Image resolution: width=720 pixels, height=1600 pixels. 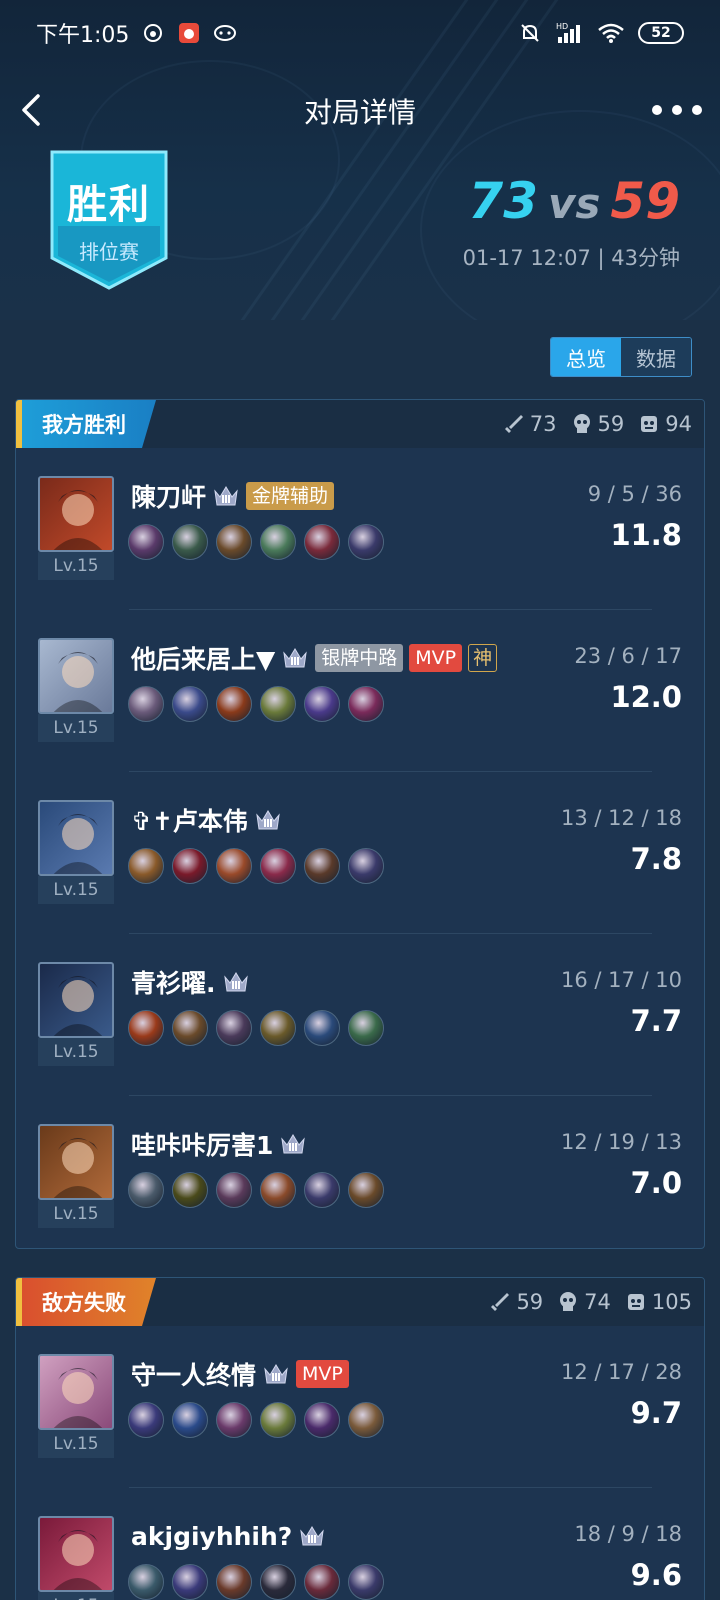 I want to click on player-name-line: 哇咔咔厉害1, so click(x=219, y=1144).